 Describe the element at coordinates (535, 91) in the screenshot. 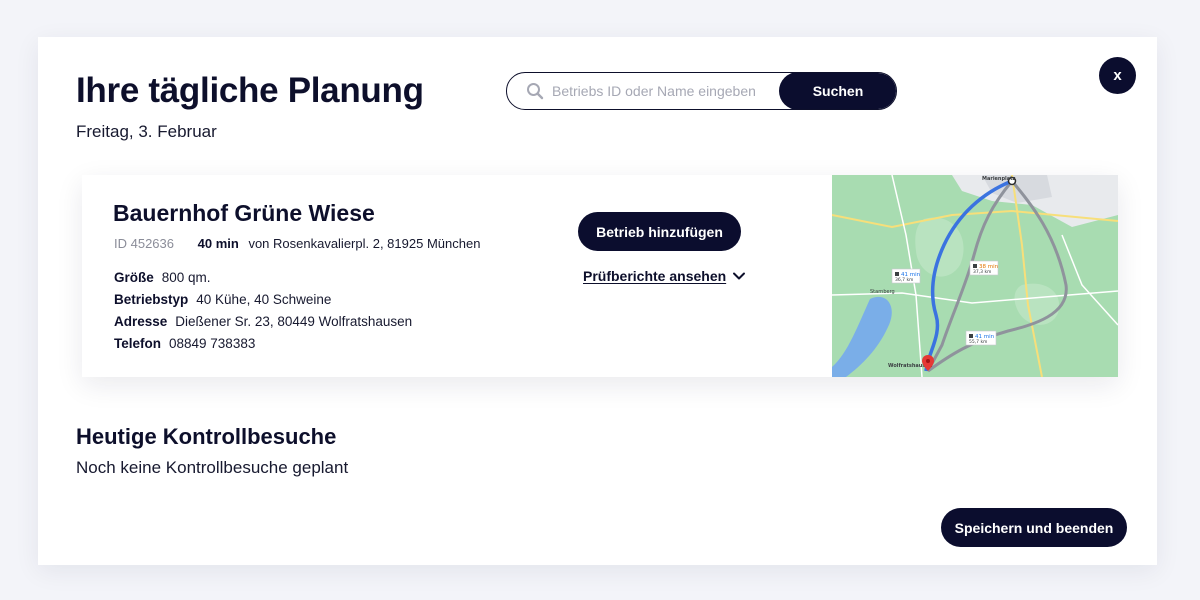

I see `search-icon` at that location.